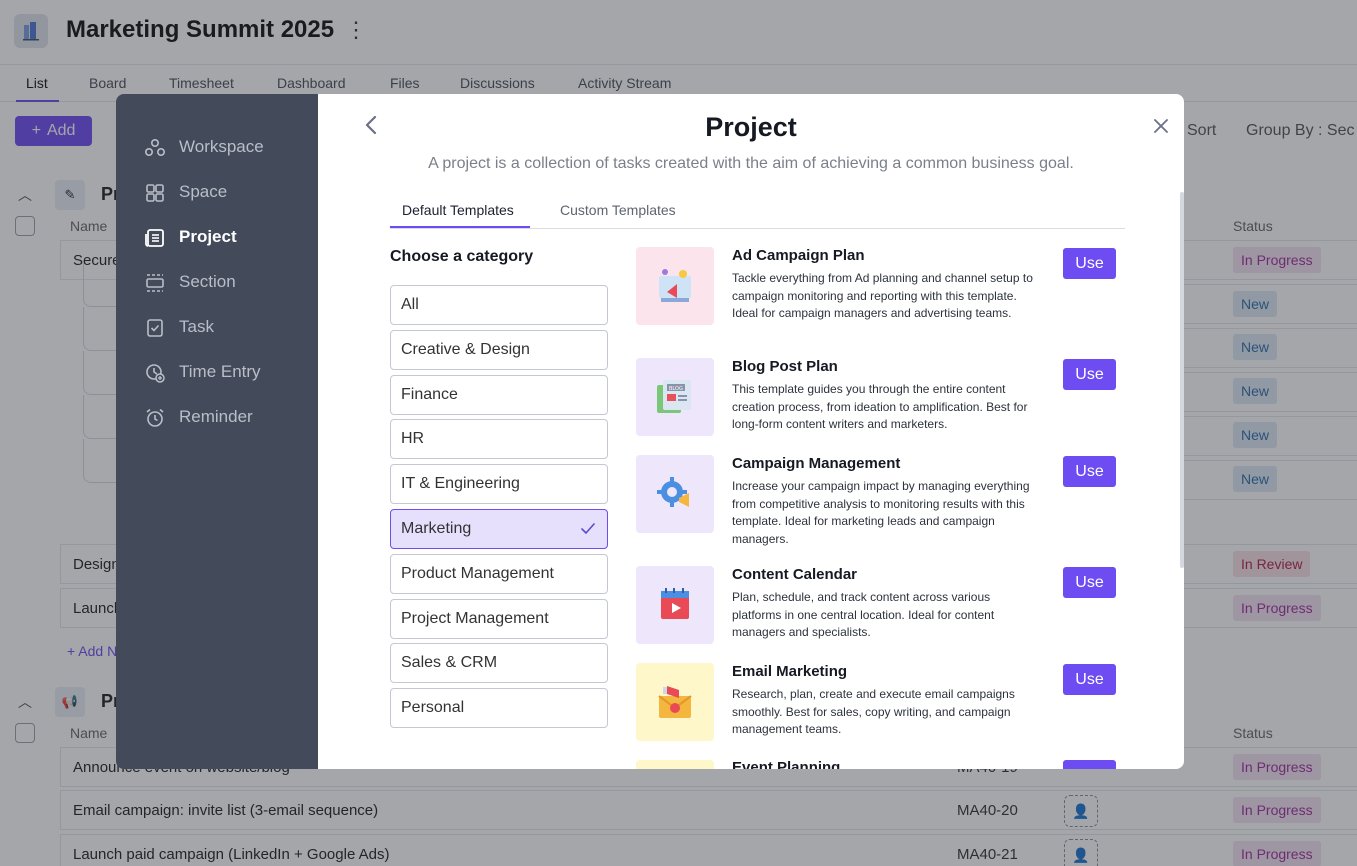 The width and height of the screenshot is (1357, 866). Describe the element at coordinates (217, 203) in the screenshot. I see `sidebar-item-space: Space` at that location.